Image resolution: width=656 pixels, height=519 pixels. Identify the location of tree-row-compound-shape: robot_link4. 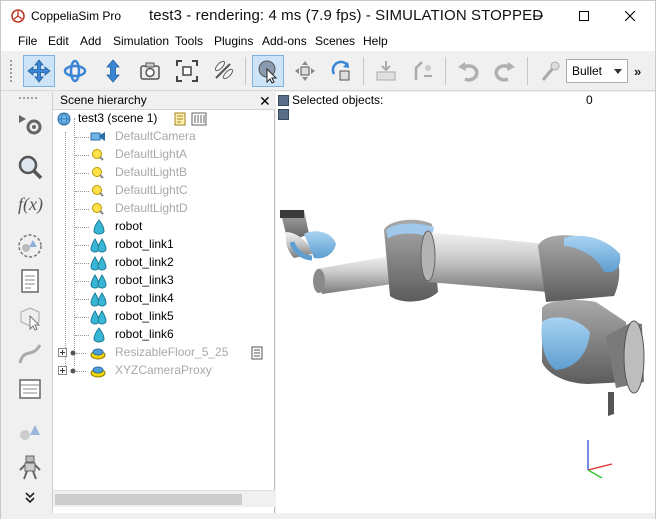
(164, 299).